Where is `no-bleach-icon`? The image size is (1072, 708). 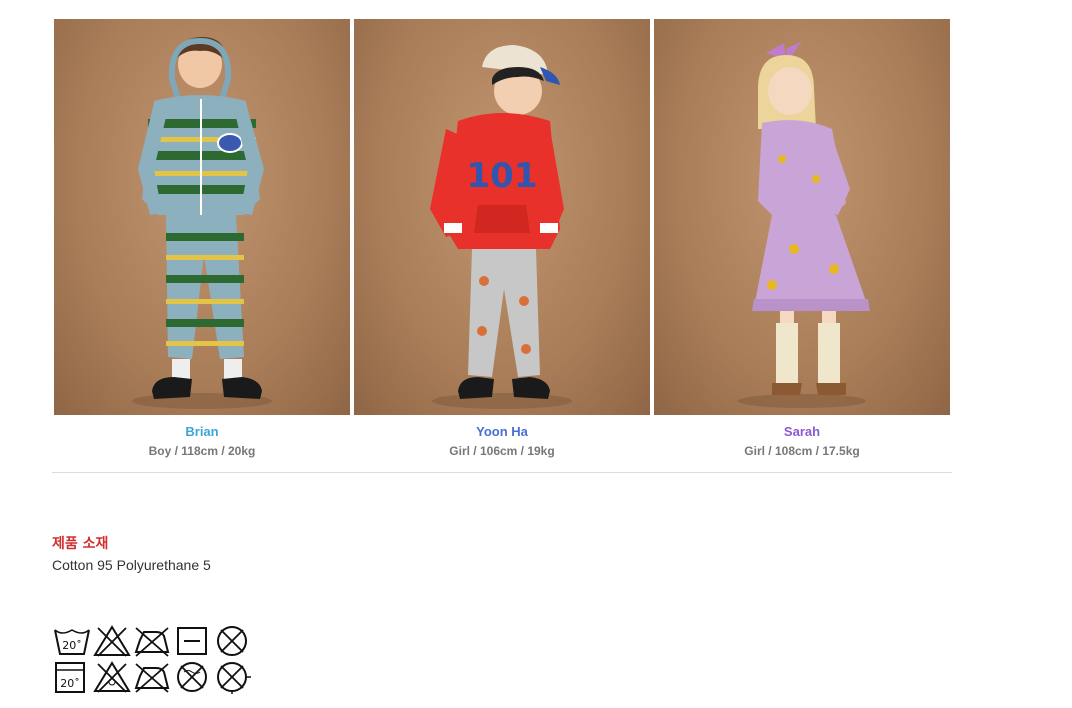
no-bleach-icon is located at coordinates (112, 641).